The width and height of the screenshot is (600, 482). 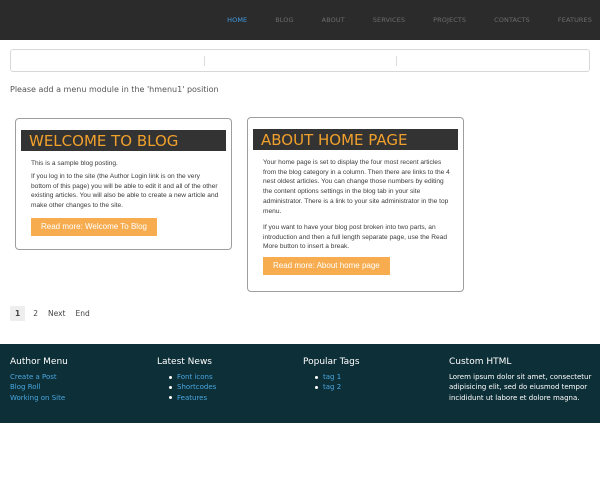 I want to click on create-post-link: Create a Post, so click(x=39, y=377).